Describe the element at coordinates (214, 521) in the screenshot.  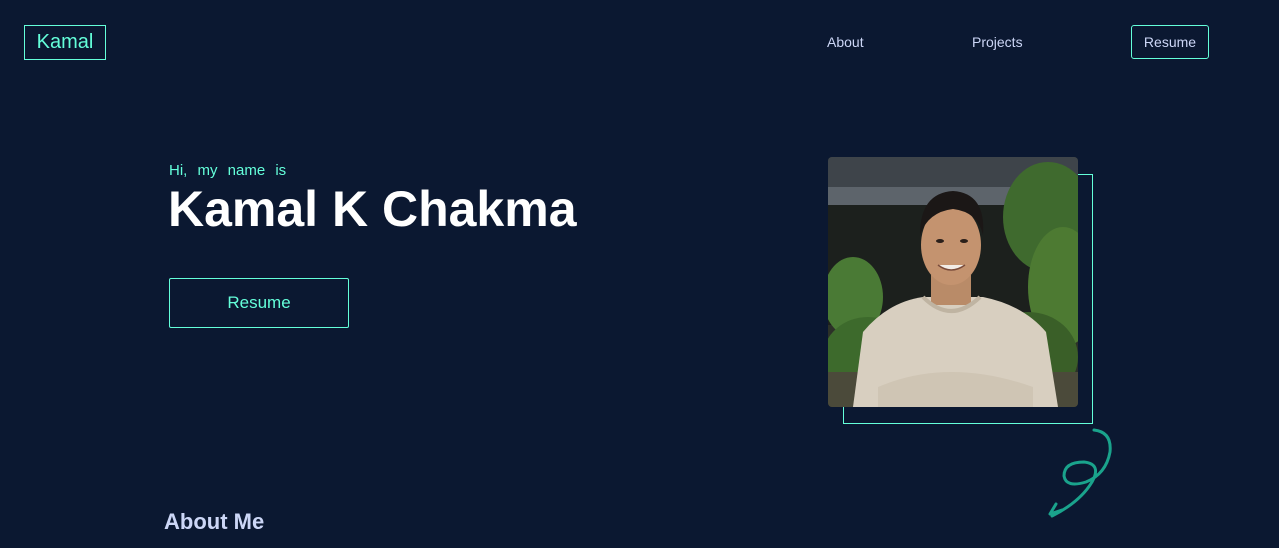
I see `about-heading: About Me` at that location.